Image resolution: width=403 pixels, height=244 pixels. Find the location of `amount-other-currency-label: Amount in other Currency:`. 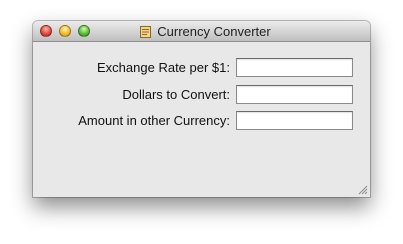

amount-other-currency-label: Amount in other Currency: is located at coordinates (154, 120).